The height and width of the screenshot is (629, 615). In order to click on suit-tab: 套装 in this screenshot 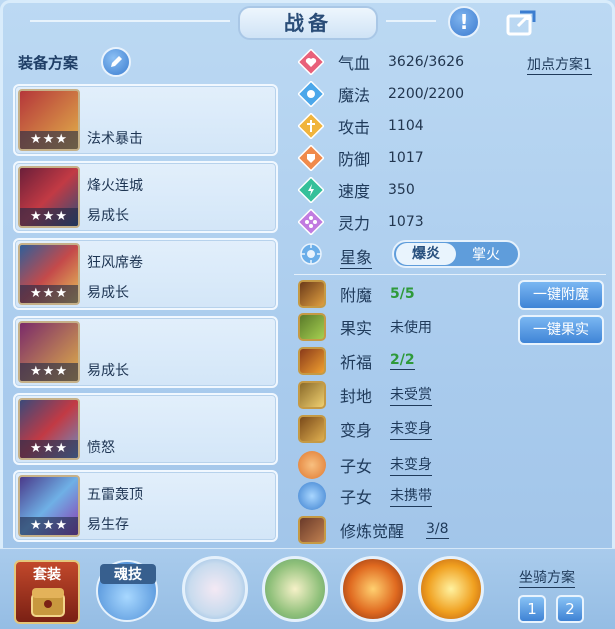, I will do `click(47, 592)`.